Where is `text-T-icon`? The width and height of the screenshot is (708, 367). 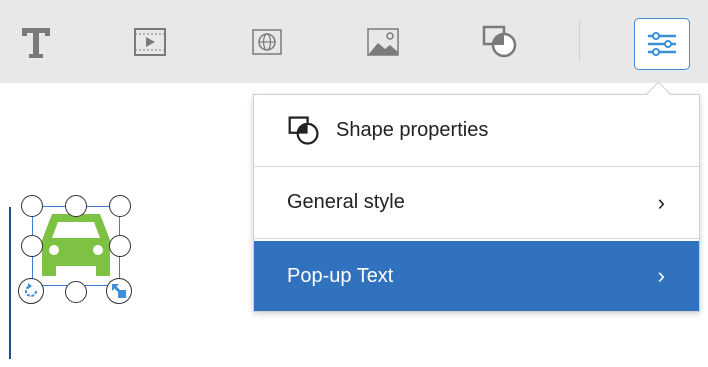
text-T-icon is located at coordinates (36, 43).